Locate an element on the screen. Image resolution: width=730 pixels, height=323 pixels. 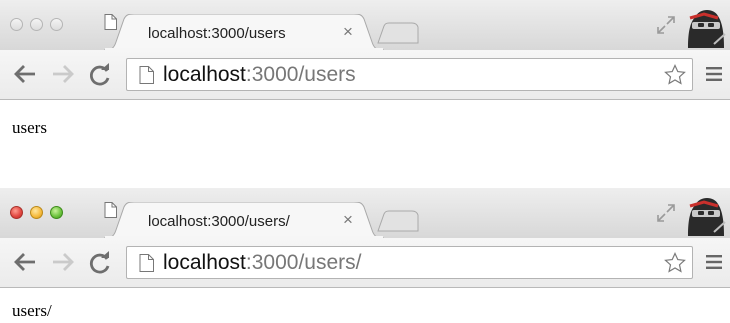
url-text: localhost:3000/users/ is located at coordinates (262, 263).